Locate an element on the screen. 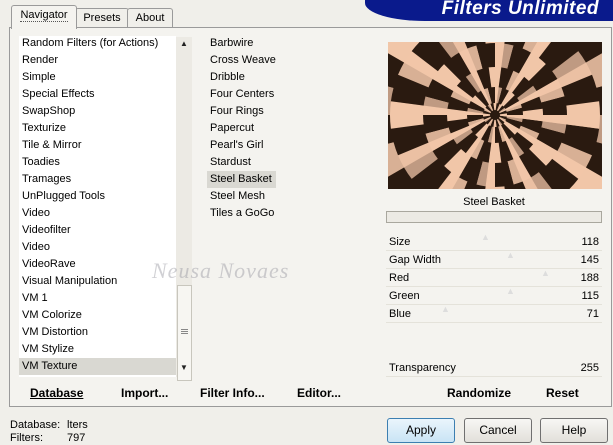 Image resolution: width=613 pixels, height=445 pixels. filter-item: Dribble is located at coordinates (288, 77).